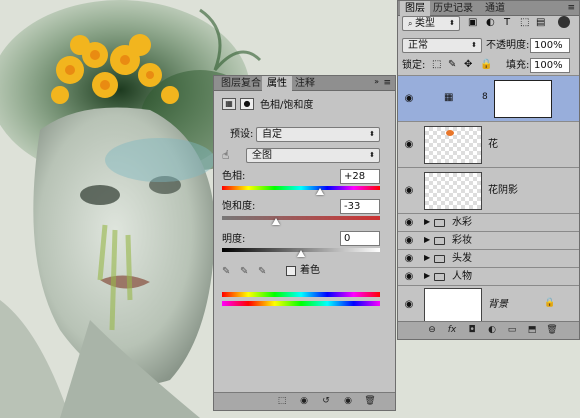  Describe the element at coordinates (532, 330) in the screenshot. I see `new-layer-icon: ⬒` at that location.